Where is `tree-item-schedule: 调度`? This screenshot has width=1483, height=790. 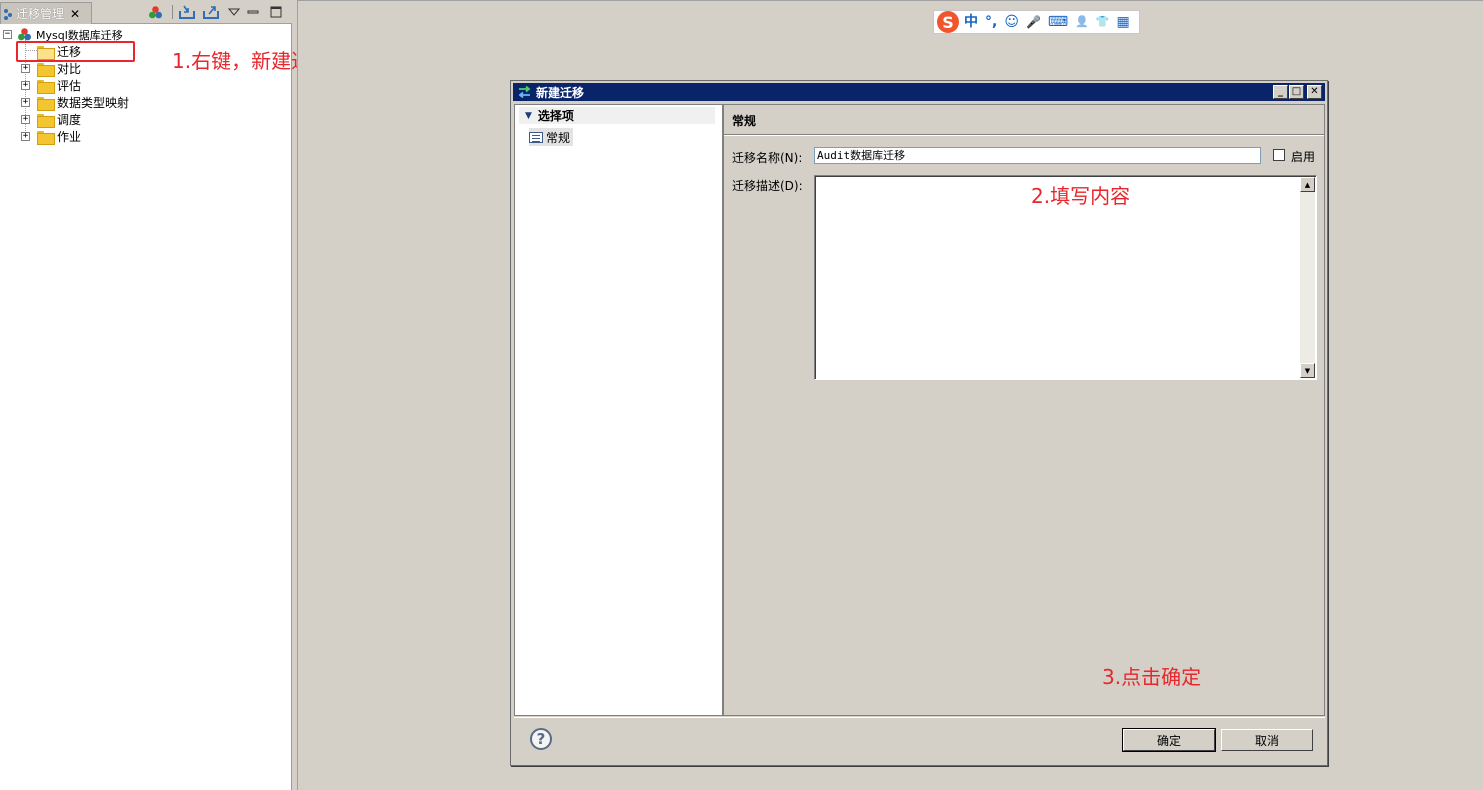 tree-item-schedule: 调度 is located at coordinates (59, 119).